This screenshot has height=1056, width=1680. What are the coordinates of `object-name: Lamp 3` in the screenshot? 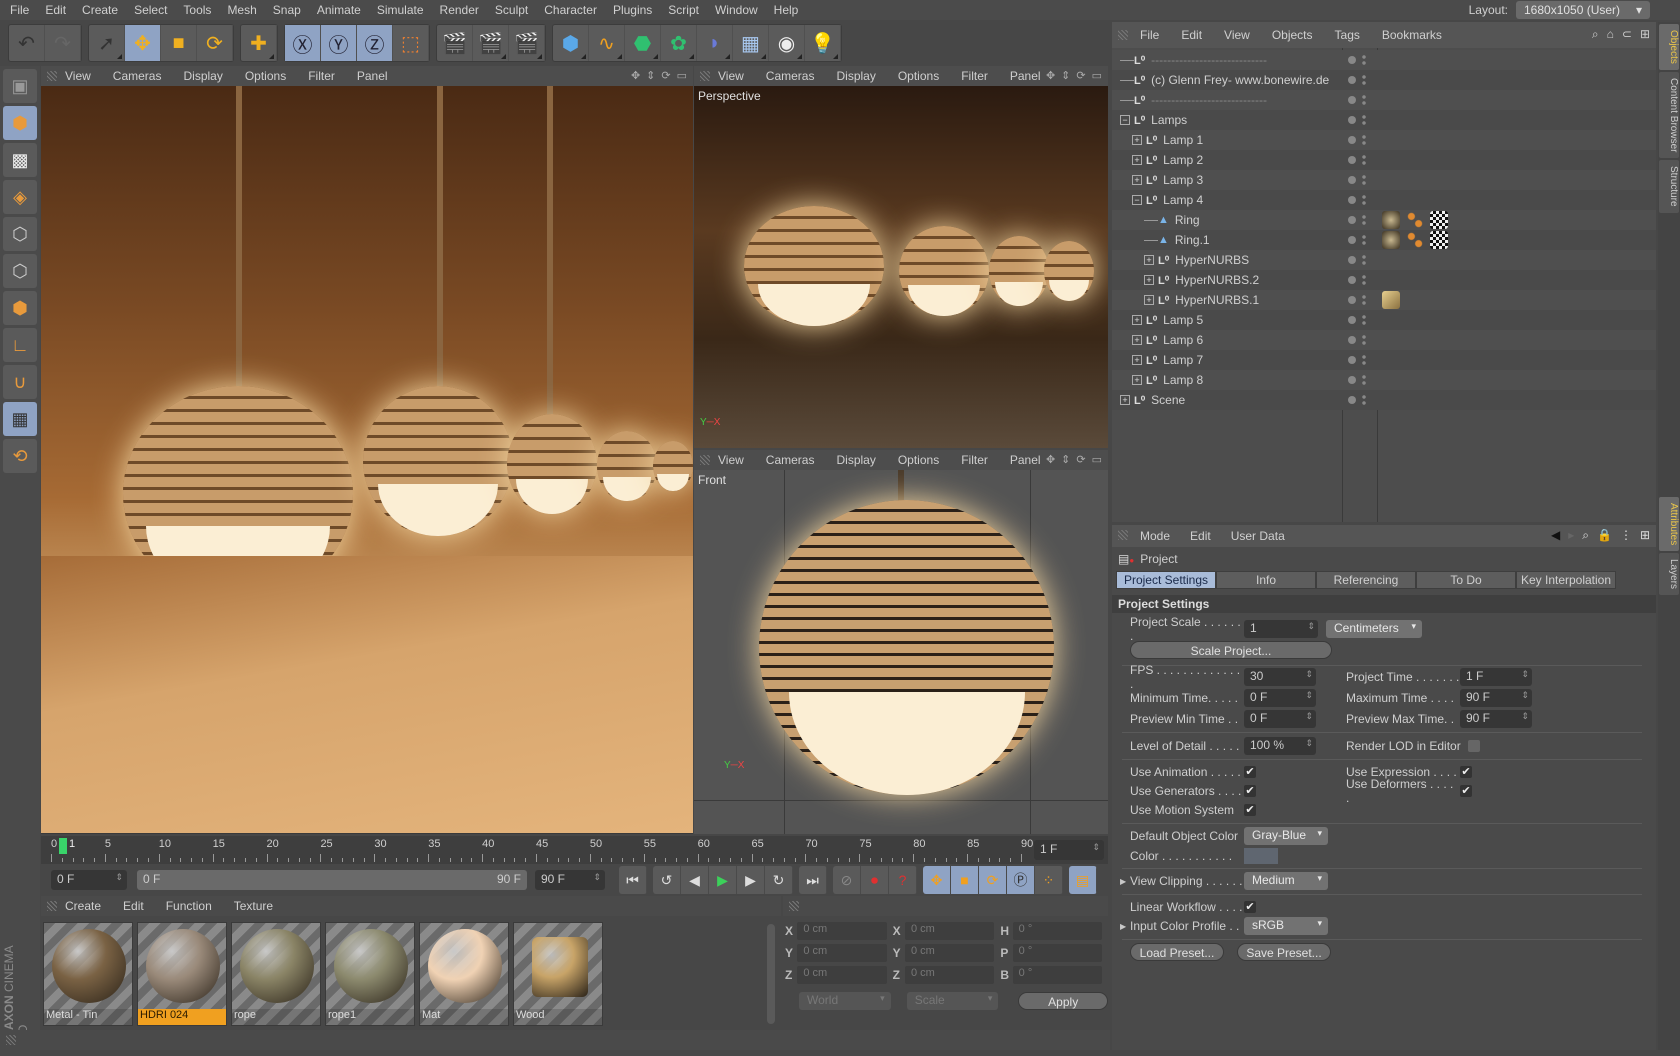 It's located at (1183, 180).